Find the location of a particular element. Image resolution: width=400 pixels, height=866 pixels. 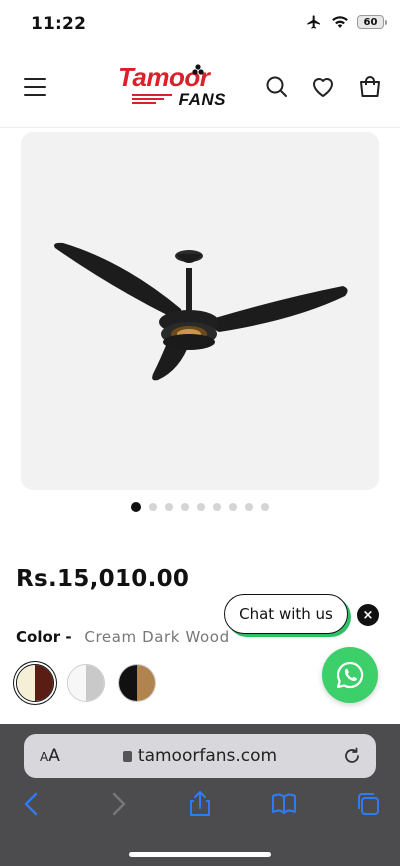

home-indicator is located at coordinates (200, 854).